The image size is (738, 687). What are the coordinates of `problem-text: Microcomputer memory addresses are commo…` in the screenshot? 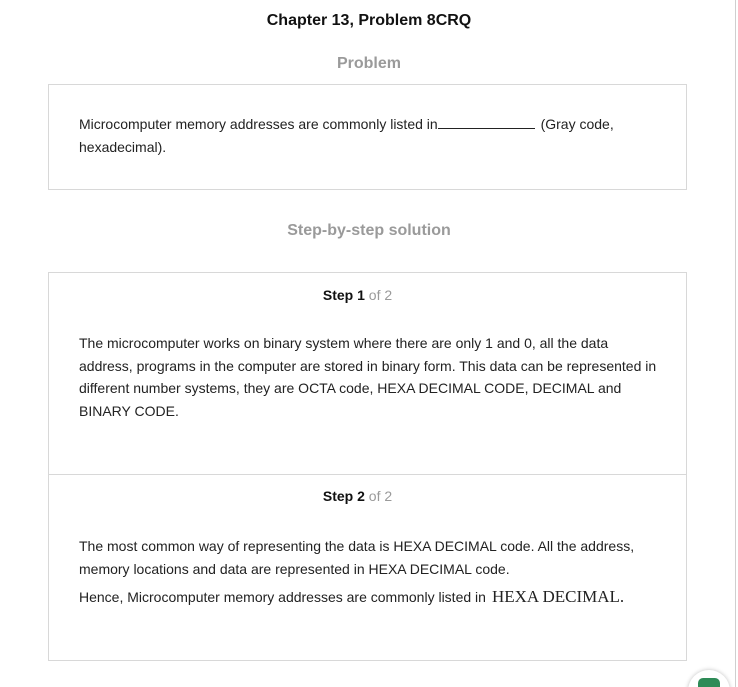 It's located at (369, 136).